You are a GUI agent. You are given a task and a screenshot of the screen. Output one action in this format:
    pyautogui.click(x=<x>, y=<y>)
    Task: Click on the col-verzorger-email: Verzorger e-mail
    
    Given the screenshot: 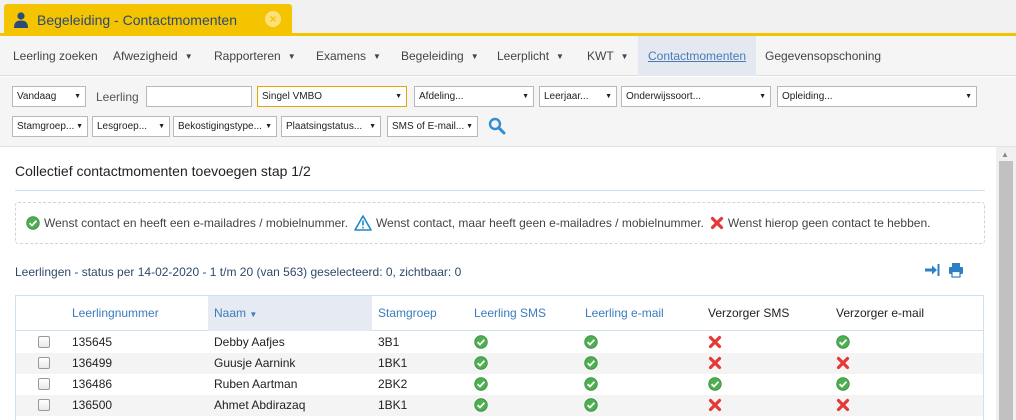 What is the action you would take?
    pyautogui.click(x=880, y=313)
    